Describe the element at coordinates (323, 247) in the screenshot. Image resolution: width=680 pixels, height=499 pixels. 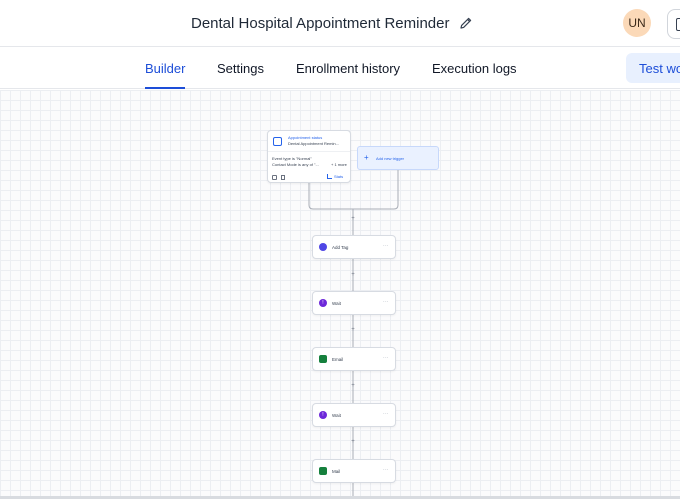
I see `tag-icon` at that location.